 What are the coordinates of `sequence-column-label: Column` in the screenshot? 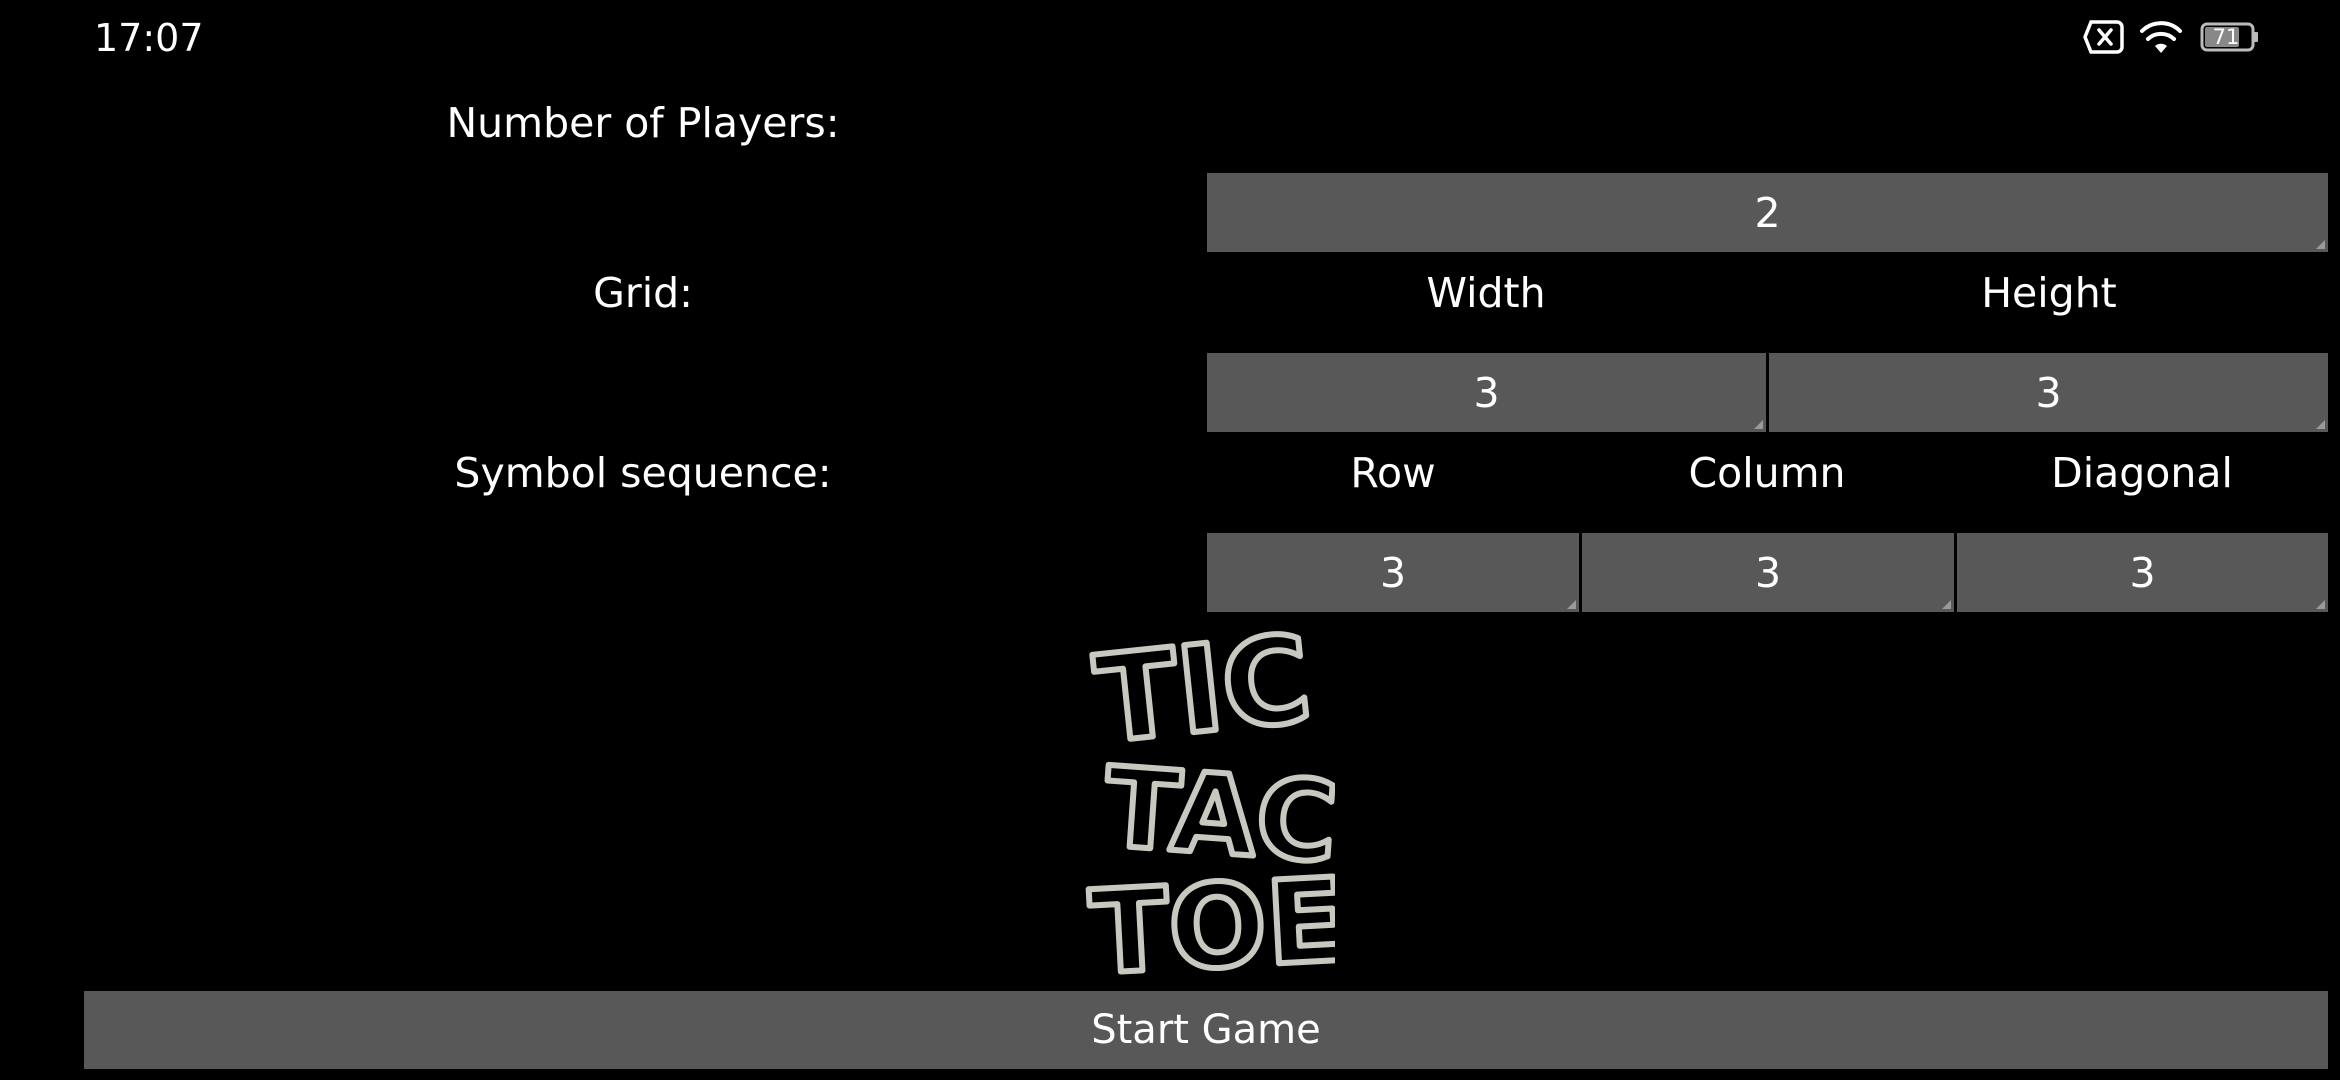 It's located at (1767, 473).